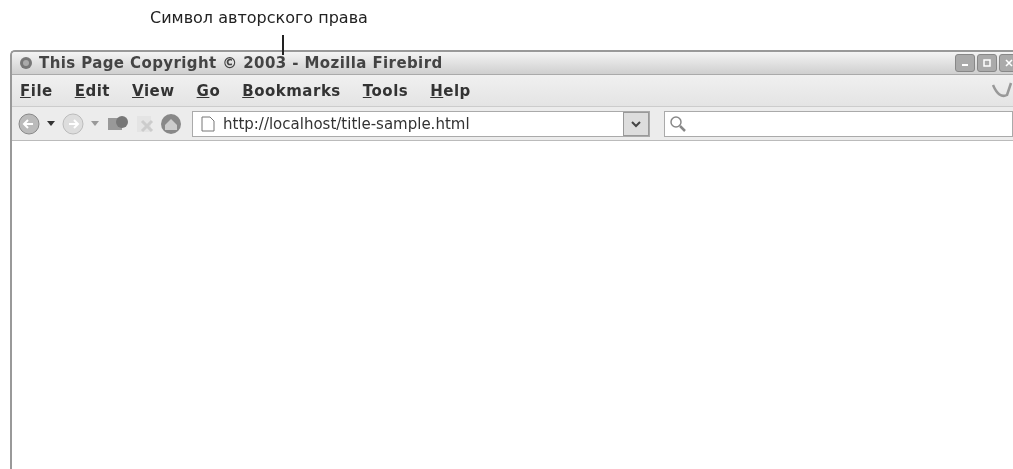 The width and height of the screenshot is (1013, 469). I want to click on leader-line, so click(283, 45).